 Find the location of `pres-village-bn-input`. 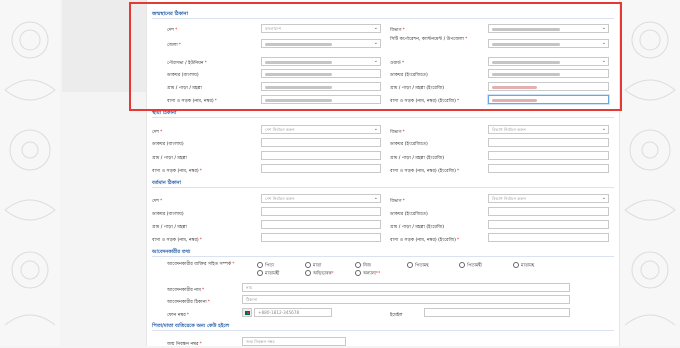

pres-village-bn-input is located at coordinates (321, 224).